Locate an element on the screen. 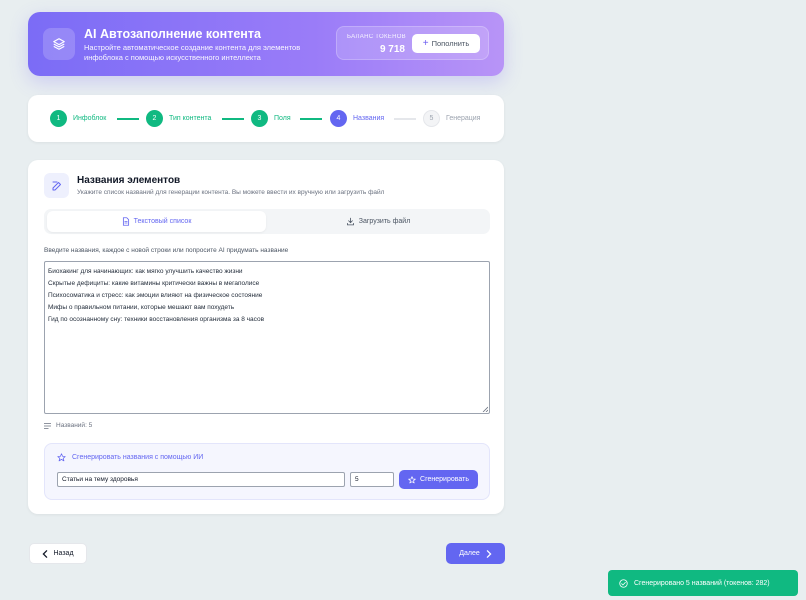  step-content-type: 2 Тип контента is located at coordinates (178, 118).